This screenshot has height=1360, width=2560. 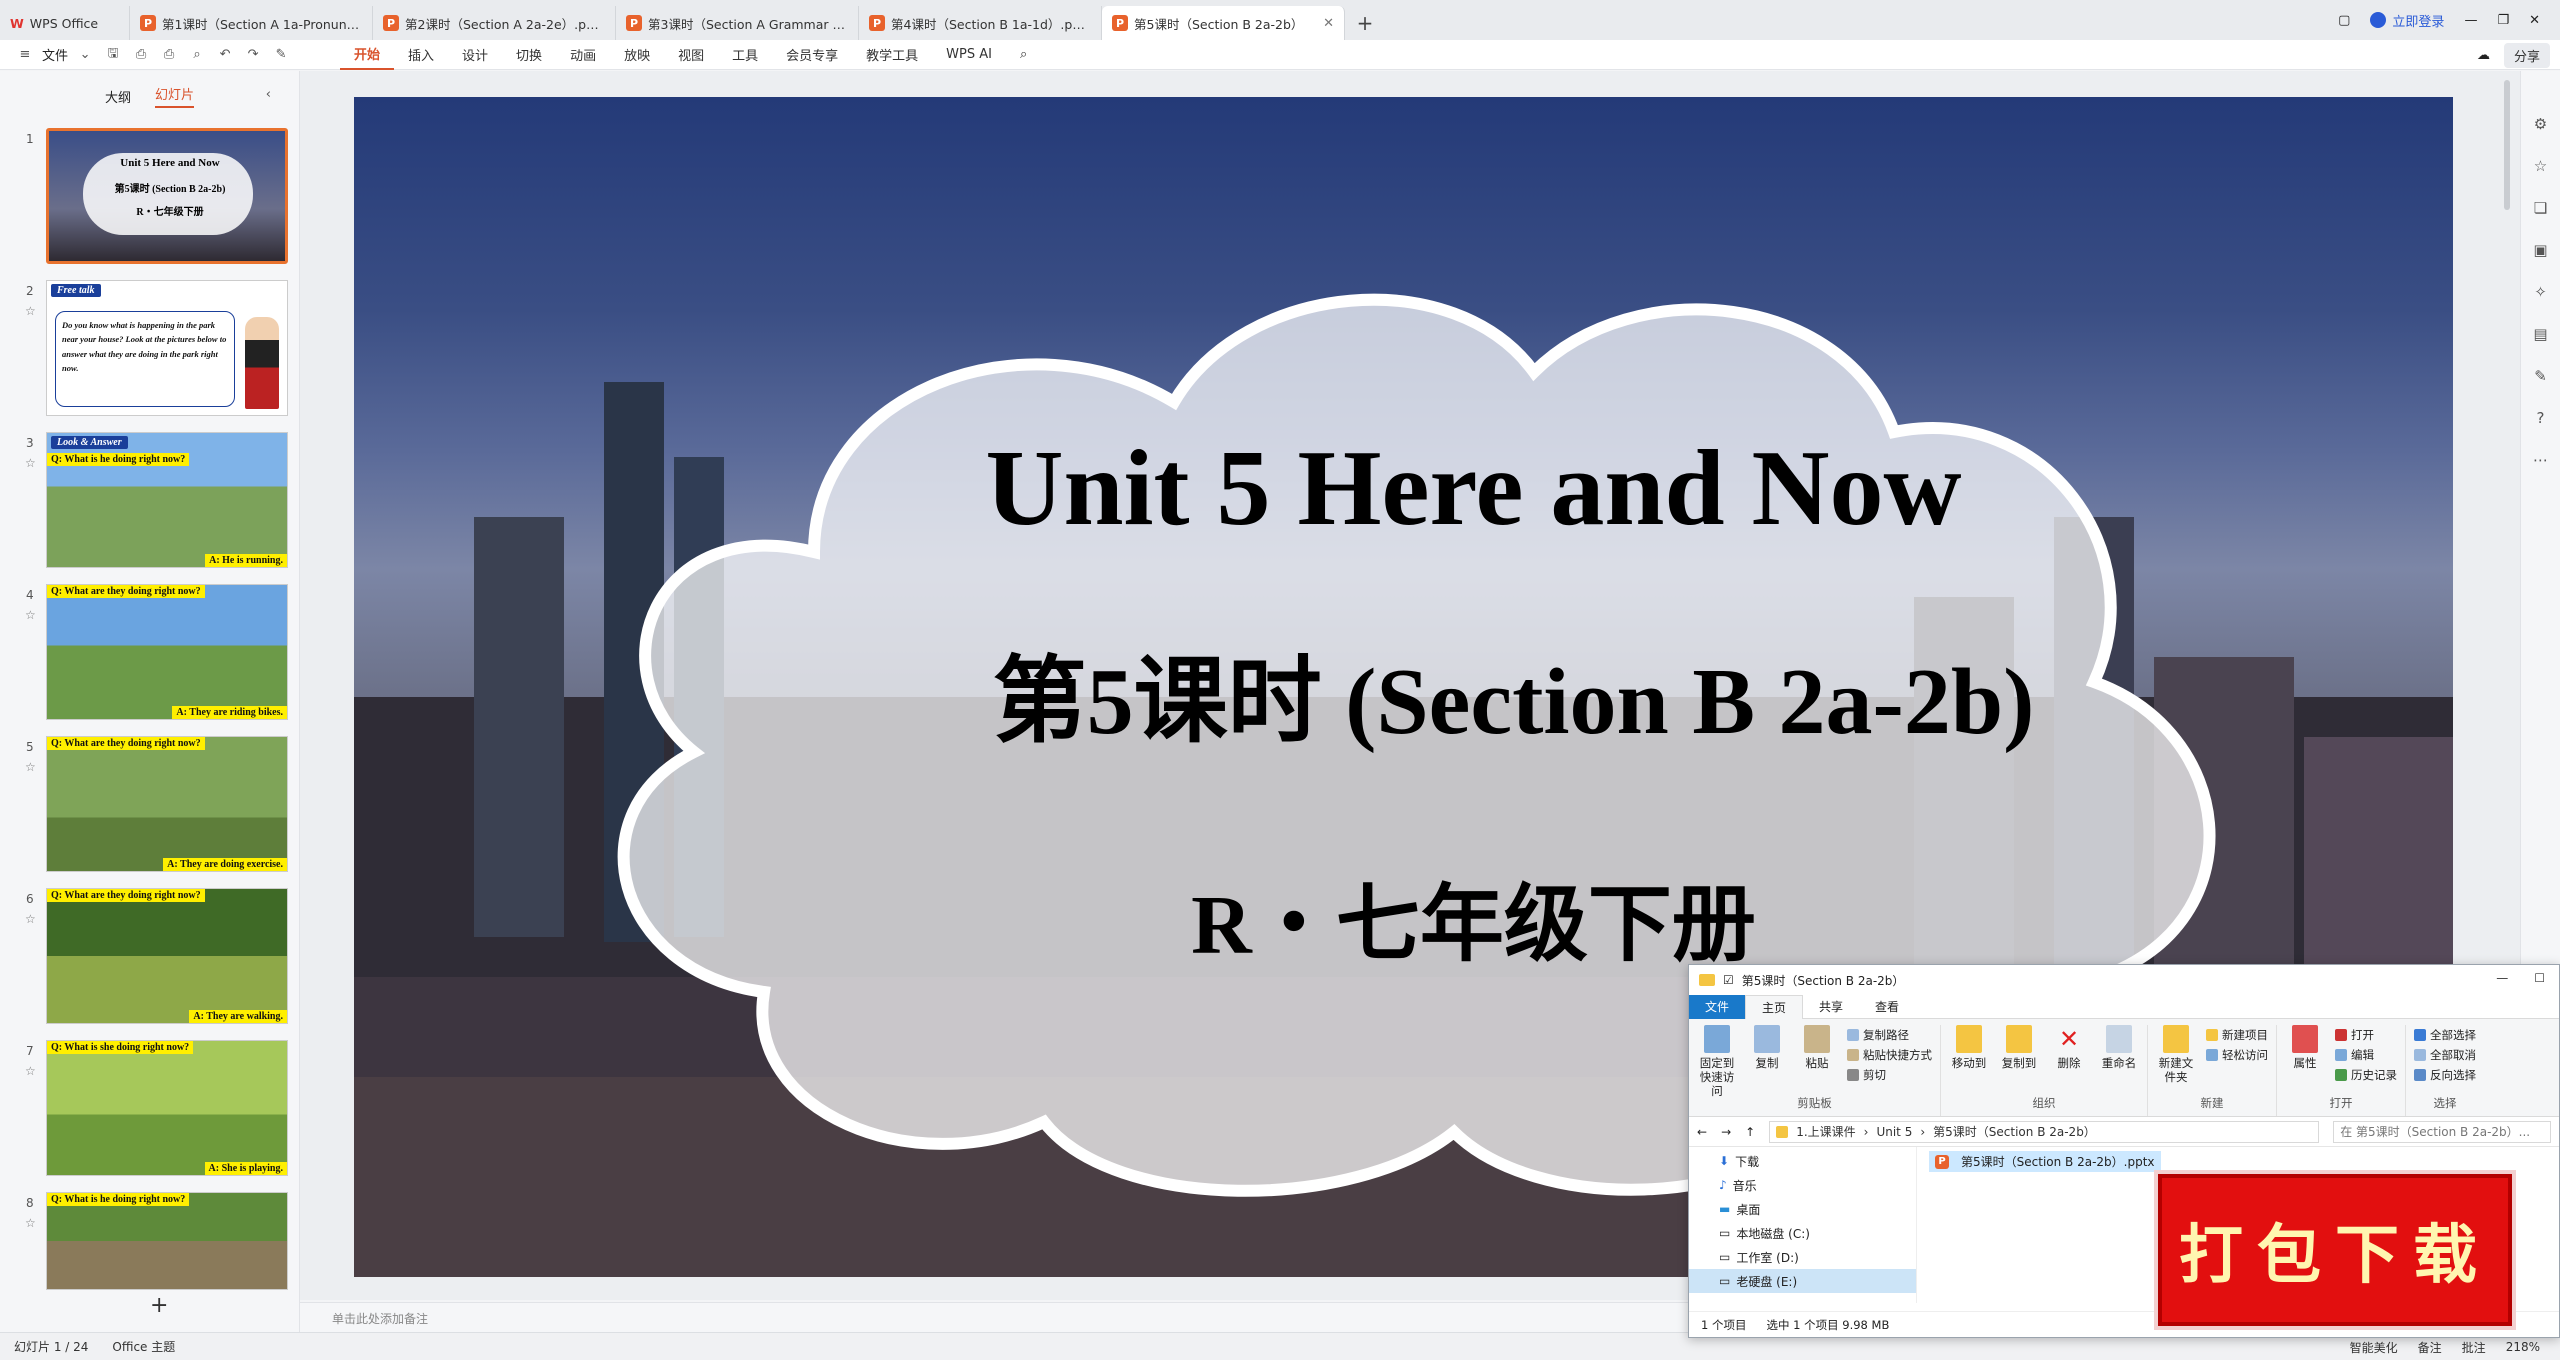 I want to click on maximize-icon: ☐, so click(x=2539, y=978).